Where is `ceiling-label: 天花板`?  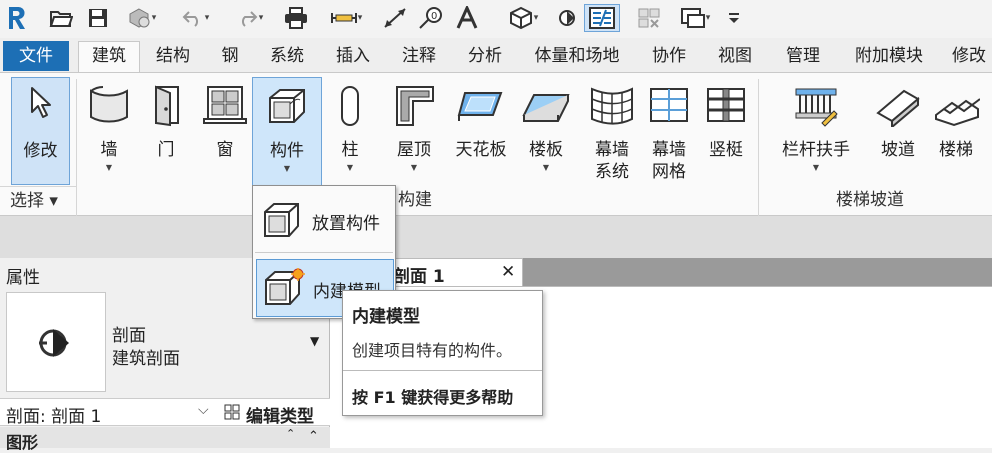
ceiling-label: 天花板 is located at coordinates (481, 150).